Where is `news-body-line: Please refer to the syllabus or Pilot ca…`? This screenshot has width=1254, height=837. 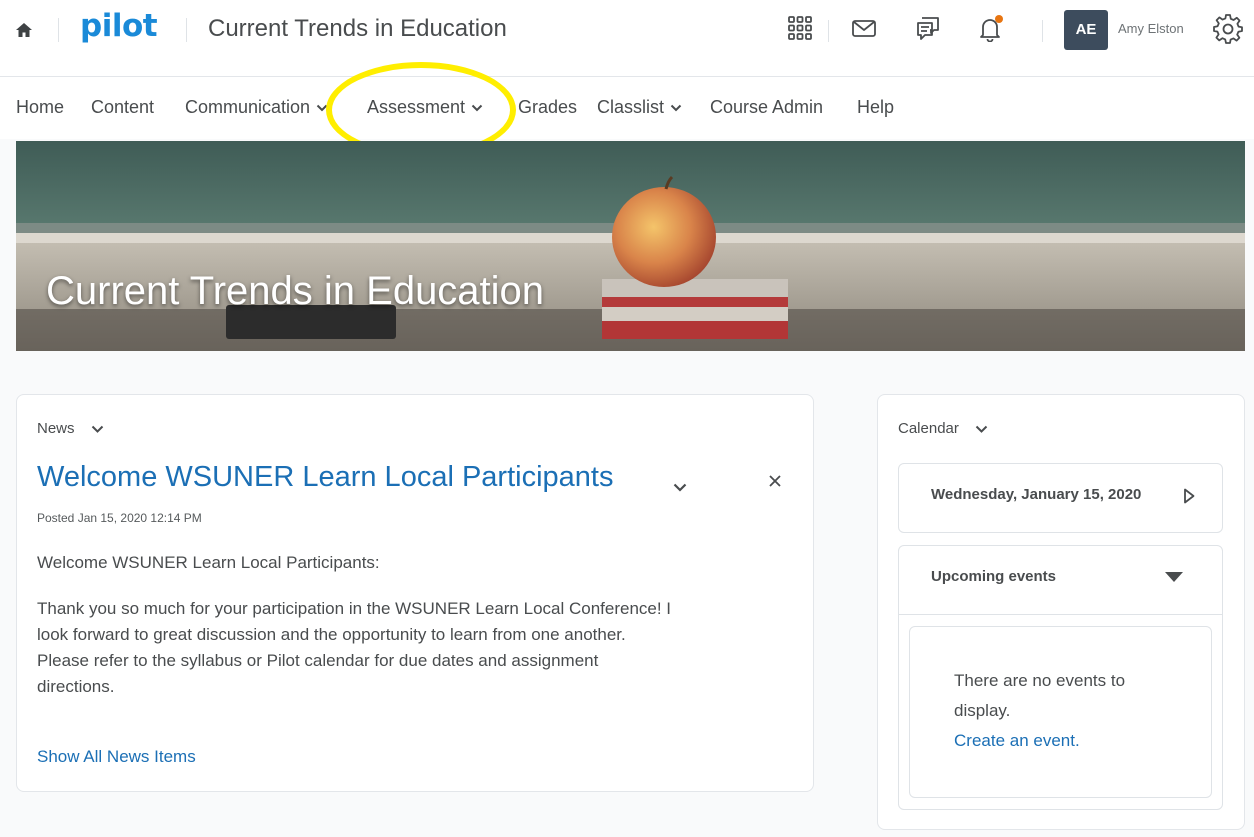
news-body-line: Please refer to the syllabus or Pilot ca… is located at coordinates (318, 660).